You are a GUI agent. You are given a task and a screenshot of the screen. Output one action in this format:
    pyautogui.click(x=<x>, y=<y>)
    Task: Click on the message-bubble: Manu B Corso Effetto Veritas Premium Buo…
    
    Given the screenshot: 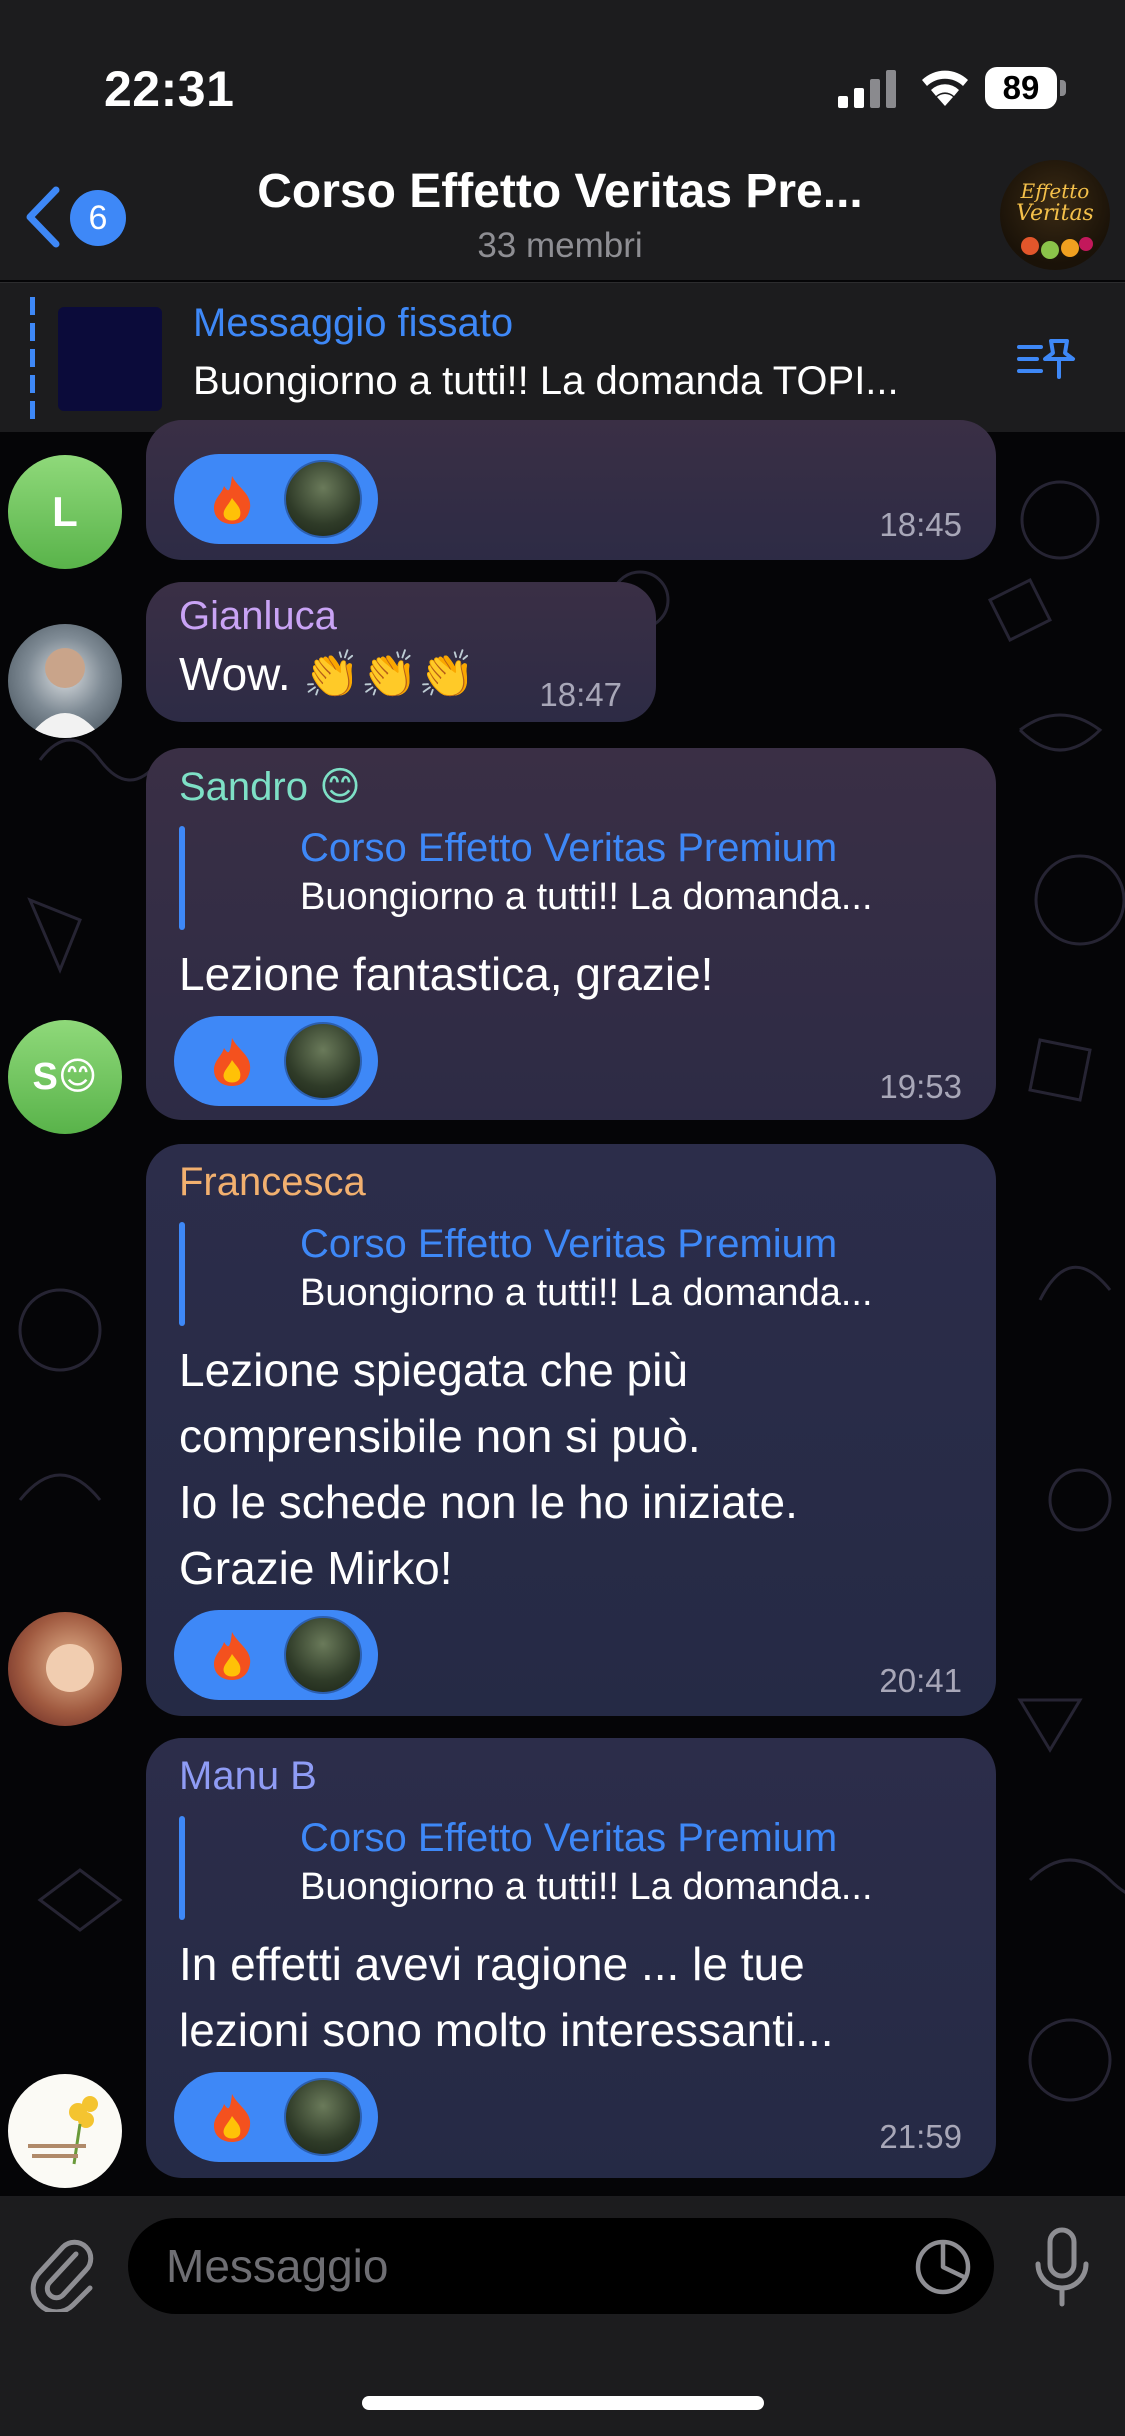 What is the action you would take?
    pyautogui.click(x=571, y=1958)
    